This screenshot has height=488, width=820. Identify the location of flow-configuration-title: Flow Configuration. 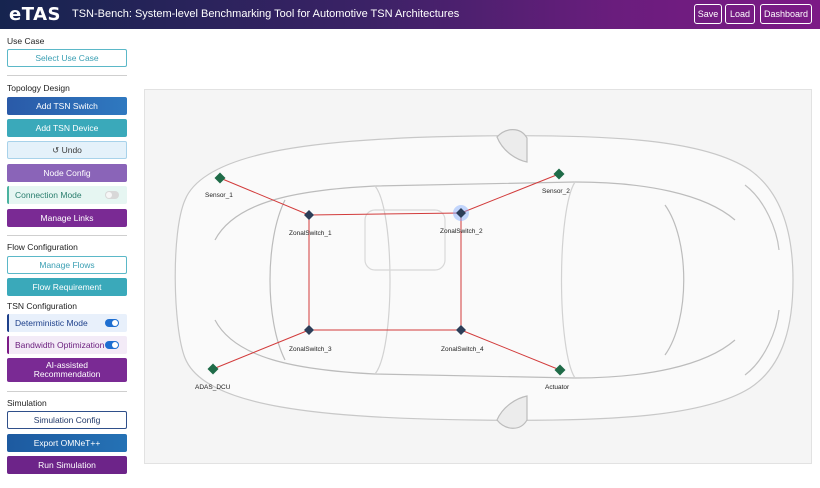
(42, 247).